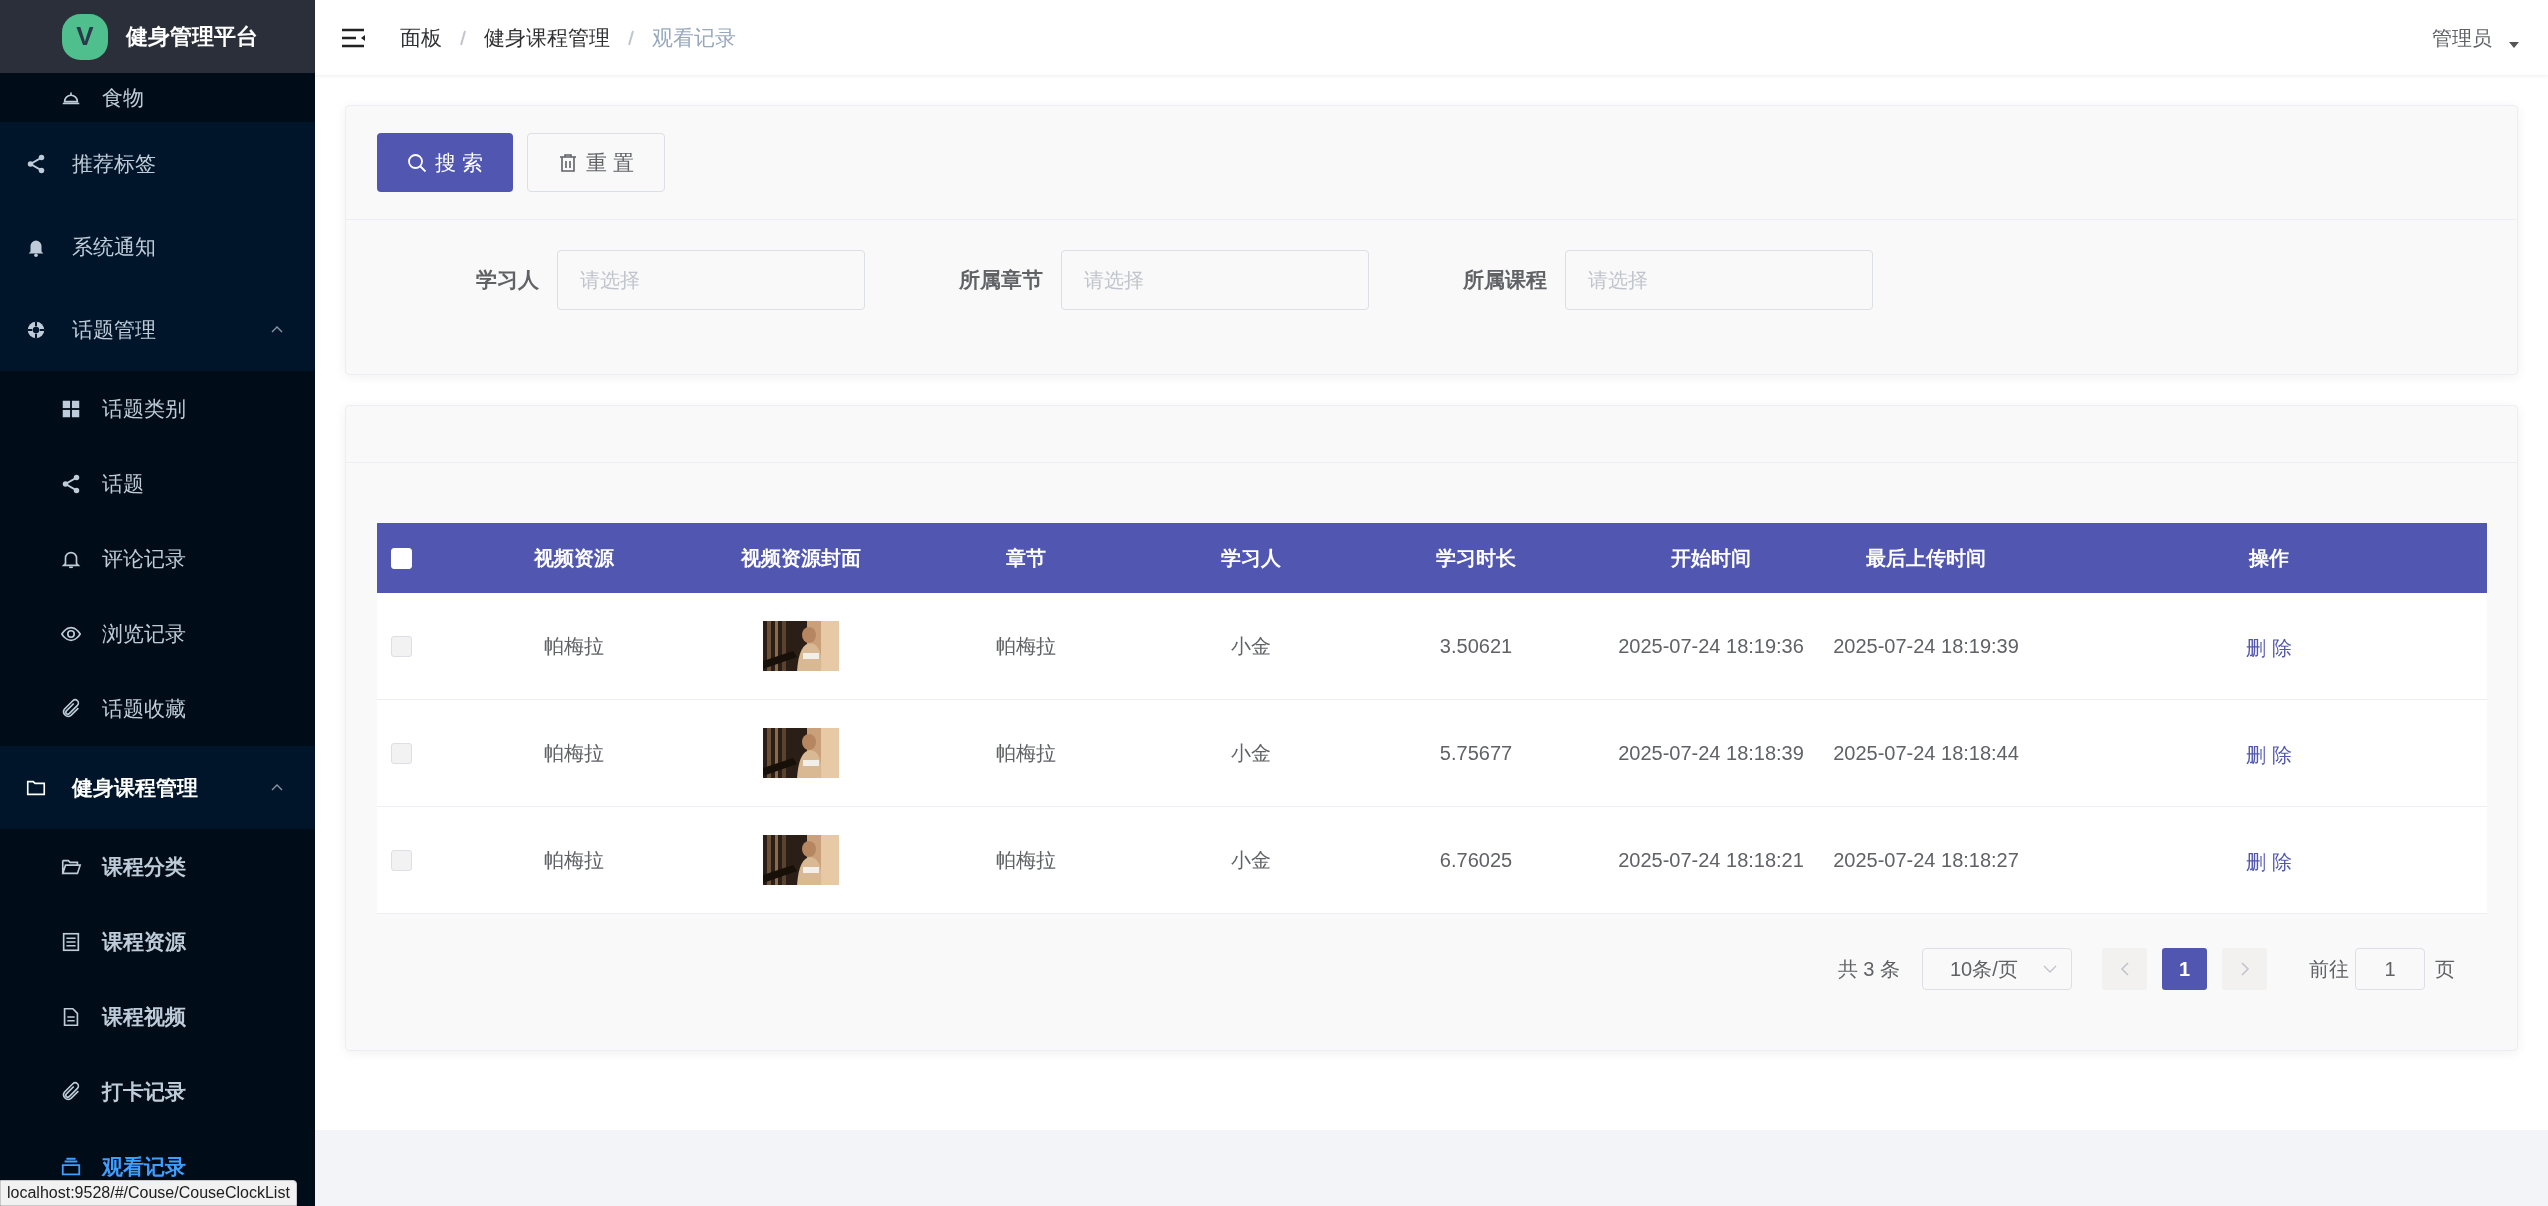 Image resolution: width=2548 pixels, height=1206 pixels. Describe the element at coordinates (157, 246) in the screenshot. I see `menu-item: 系统通知` at that location.